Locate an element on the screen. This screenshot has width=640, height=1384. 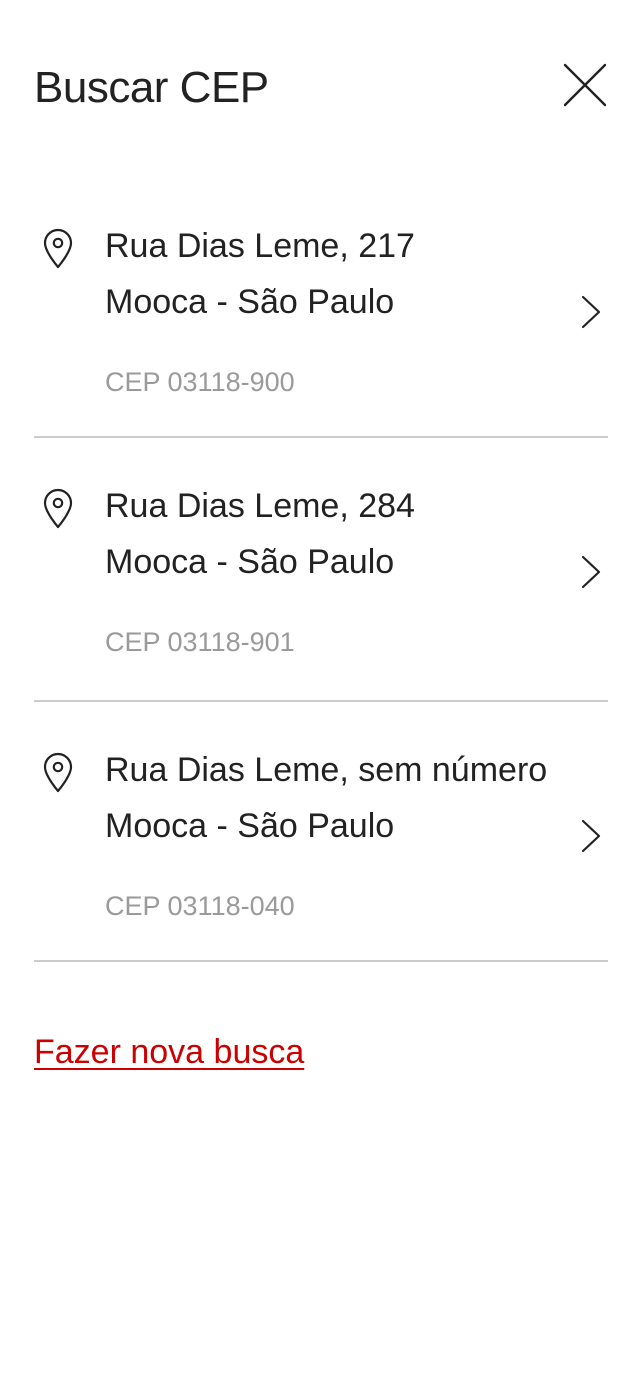
result-cep: CEP 03118-040 is located at coordinates (200, 906).